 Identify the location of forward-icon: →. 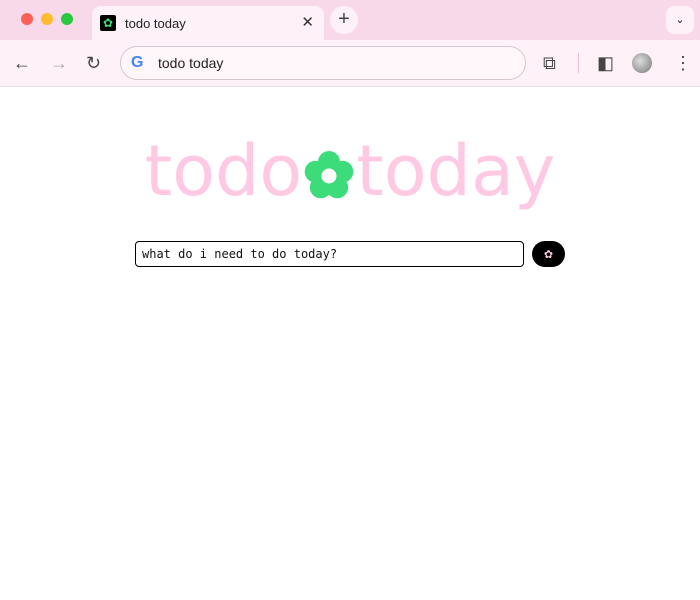
(59, 63).